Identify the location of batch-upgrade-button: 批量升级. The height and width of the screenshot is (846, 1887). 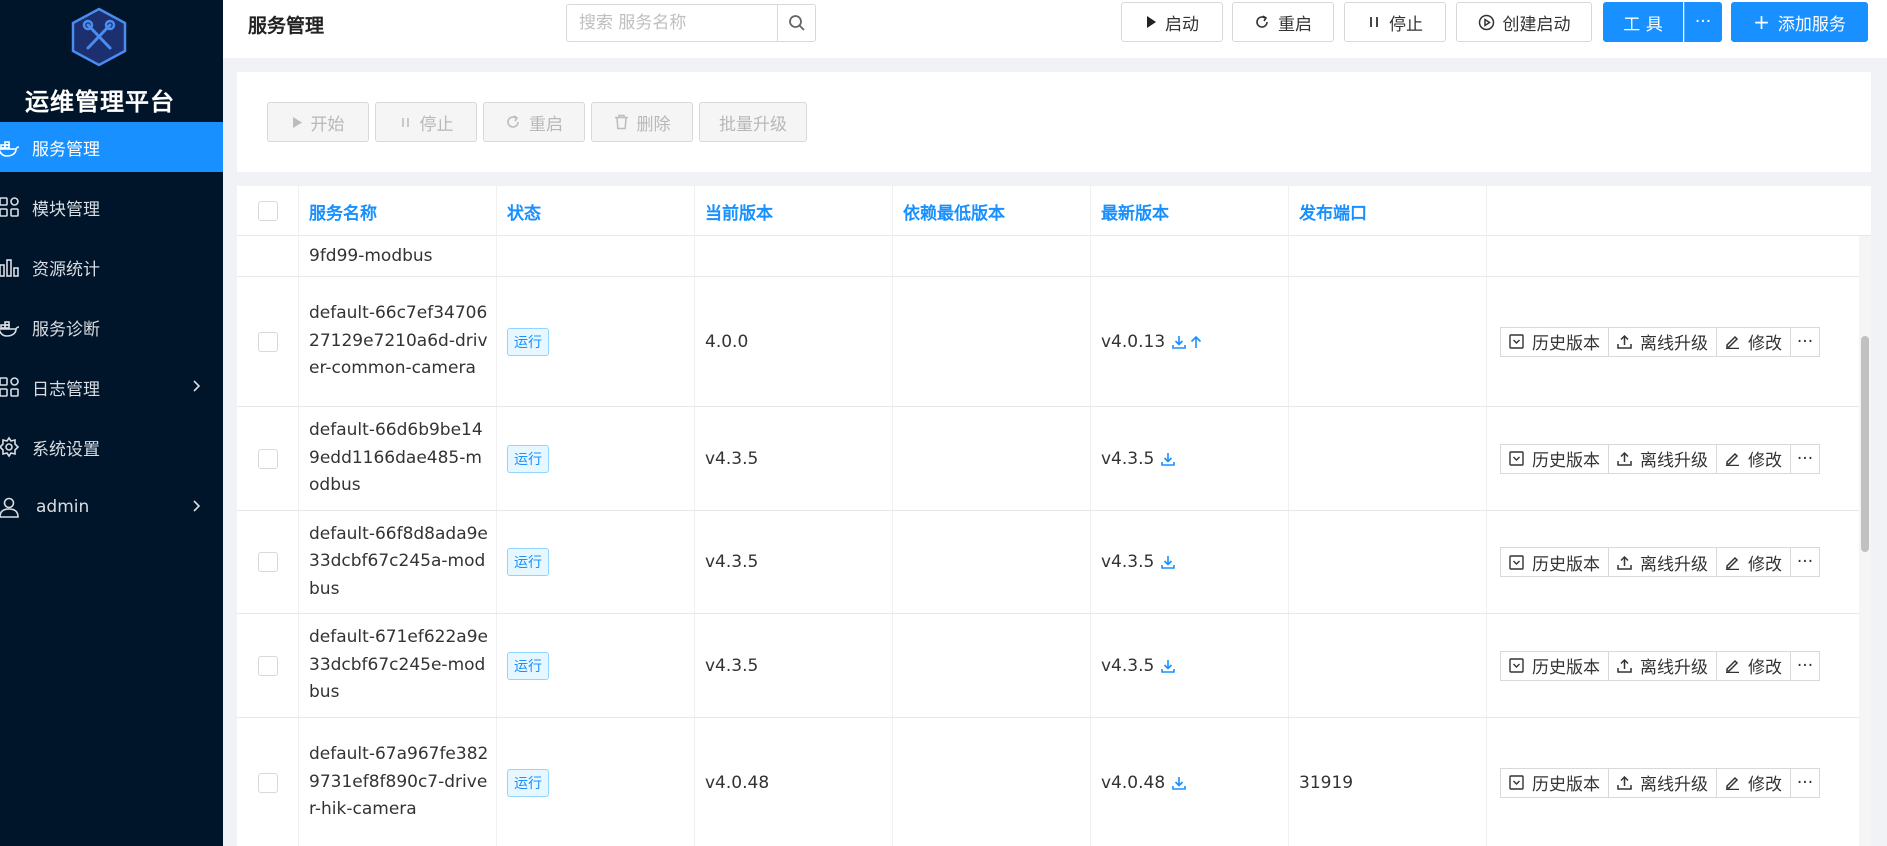
(753, 122).